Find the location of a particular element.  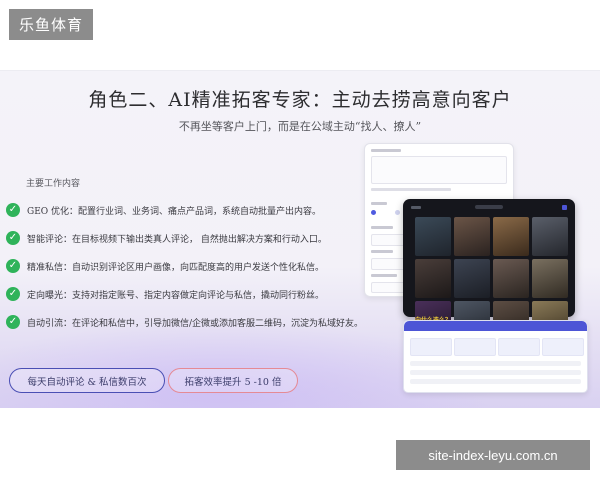

tablet-toolbar is located at coordinates (489, 207).